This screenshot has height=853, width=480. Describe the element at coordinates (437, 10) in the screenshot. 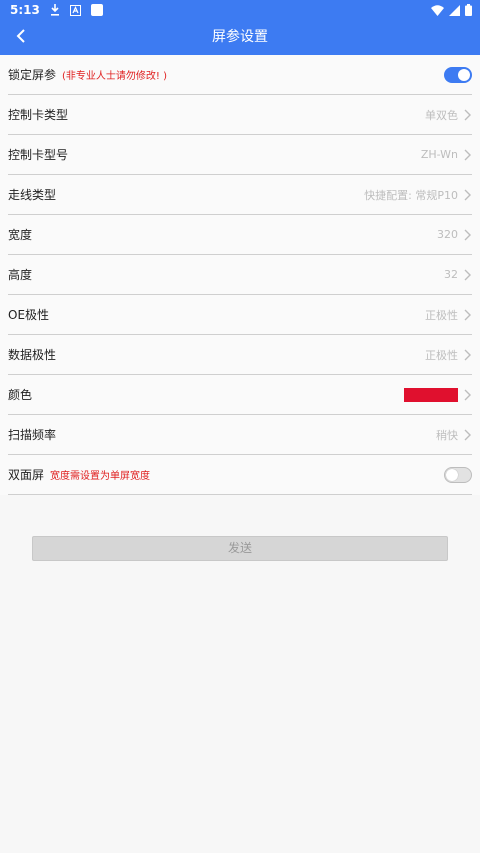

I see `wifi-icon` at that location.